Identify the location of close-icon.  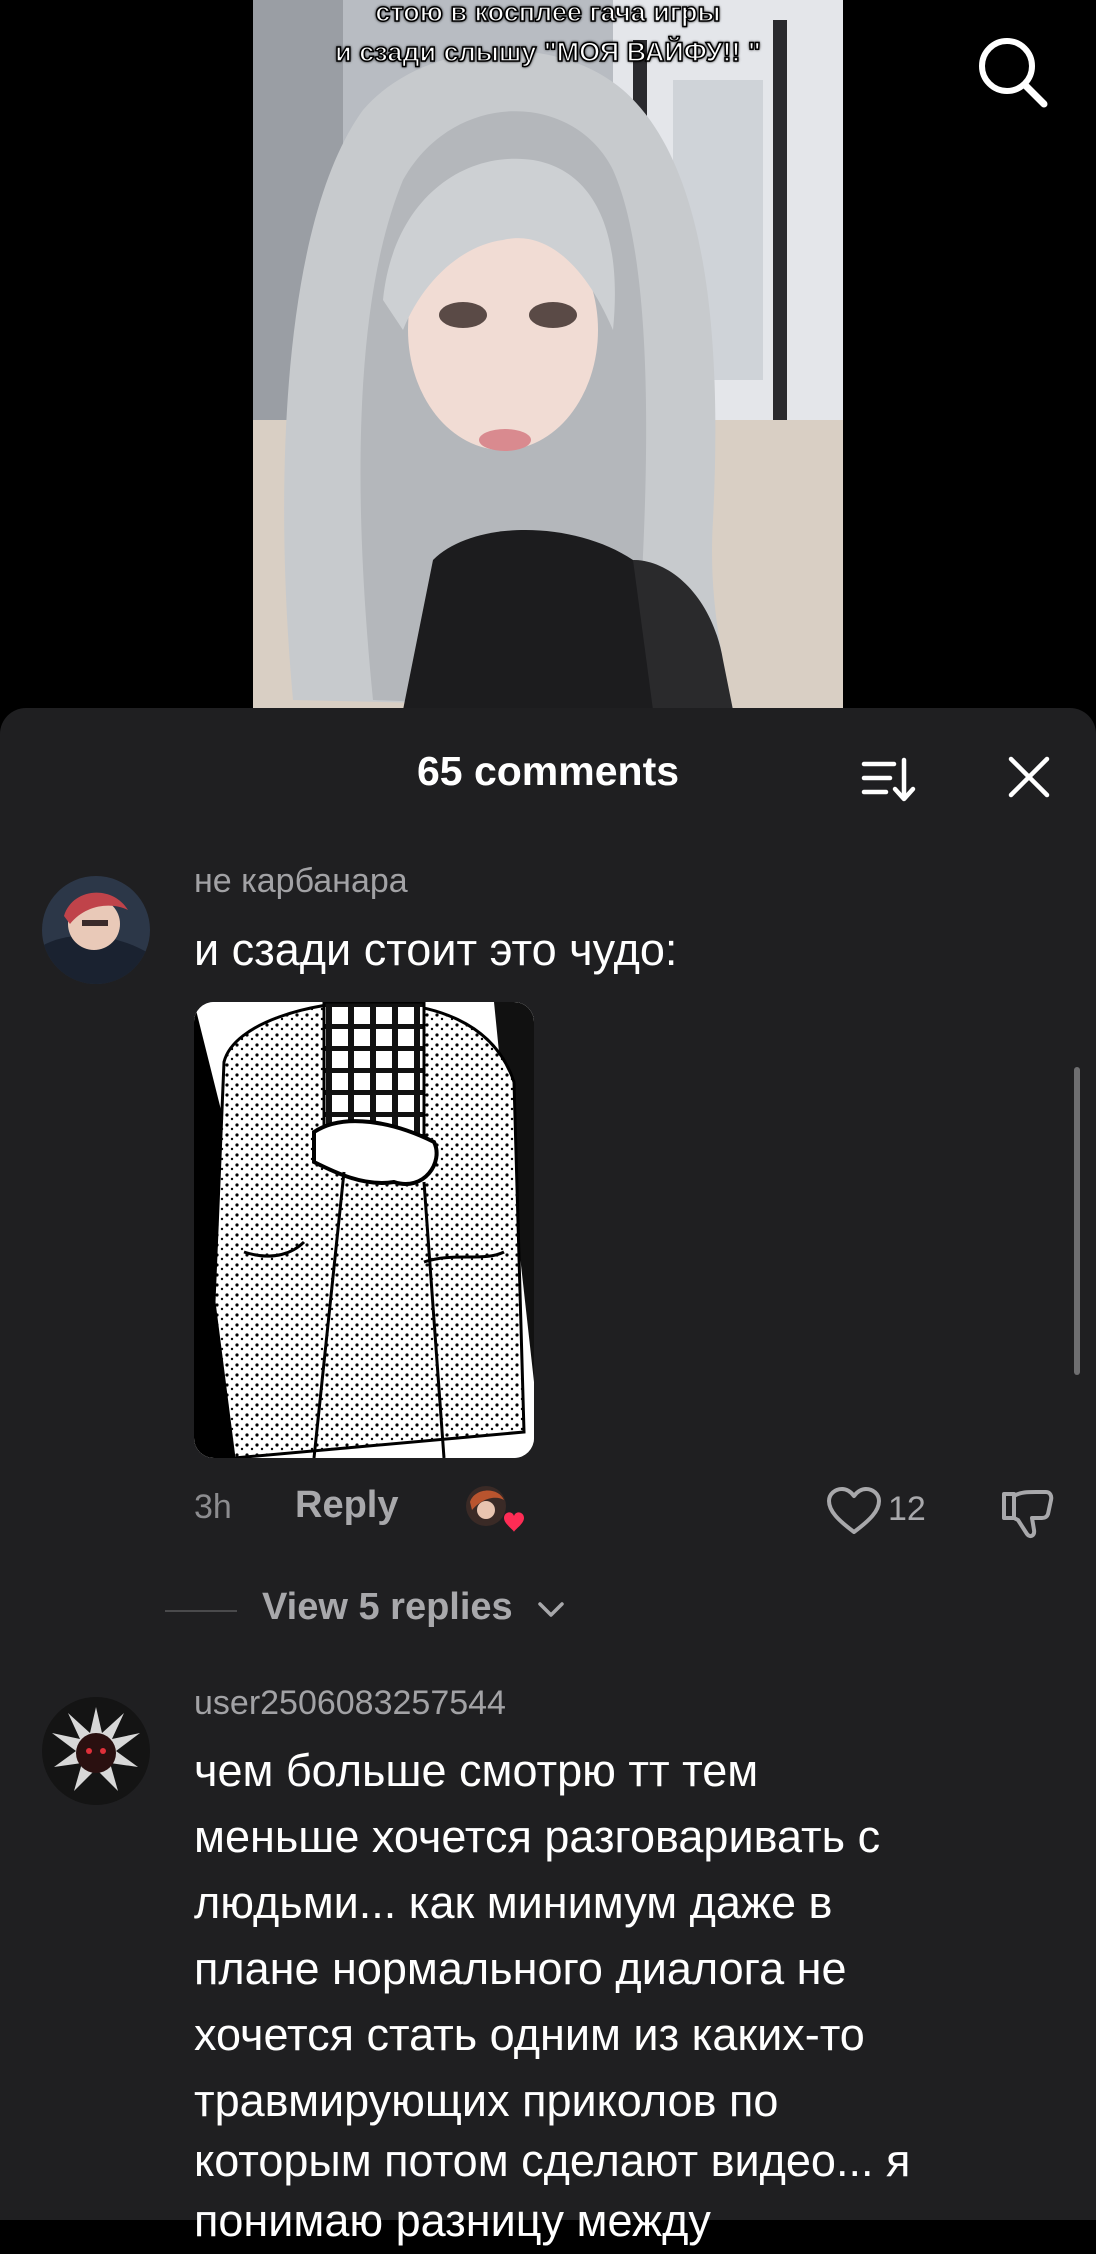
(1029, 777).